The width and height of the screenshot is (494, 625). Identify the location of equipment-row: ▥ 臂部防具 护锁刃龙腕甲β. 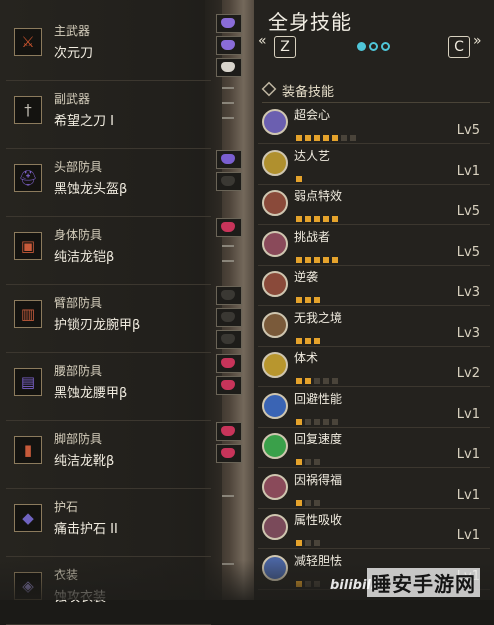
(108, 319).